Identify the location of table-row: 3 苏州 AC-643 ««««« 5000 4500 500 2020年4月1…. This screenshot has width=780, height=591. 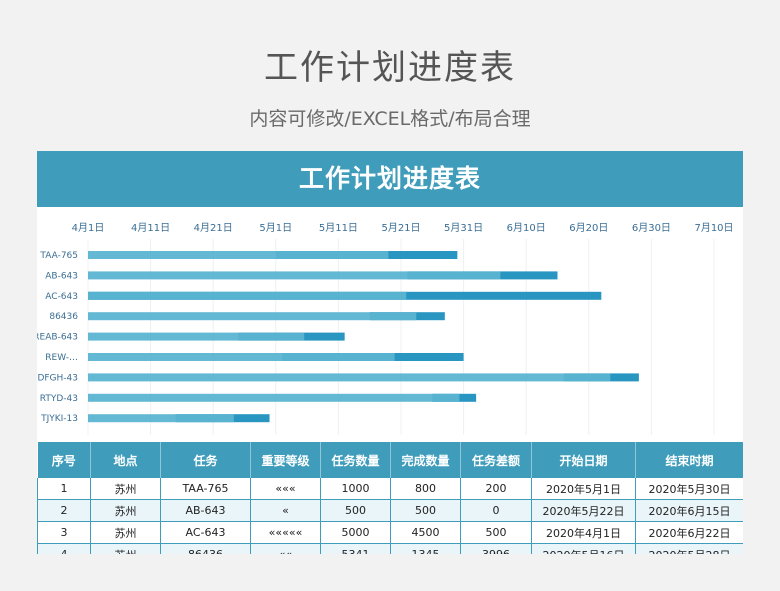
(390, 532).